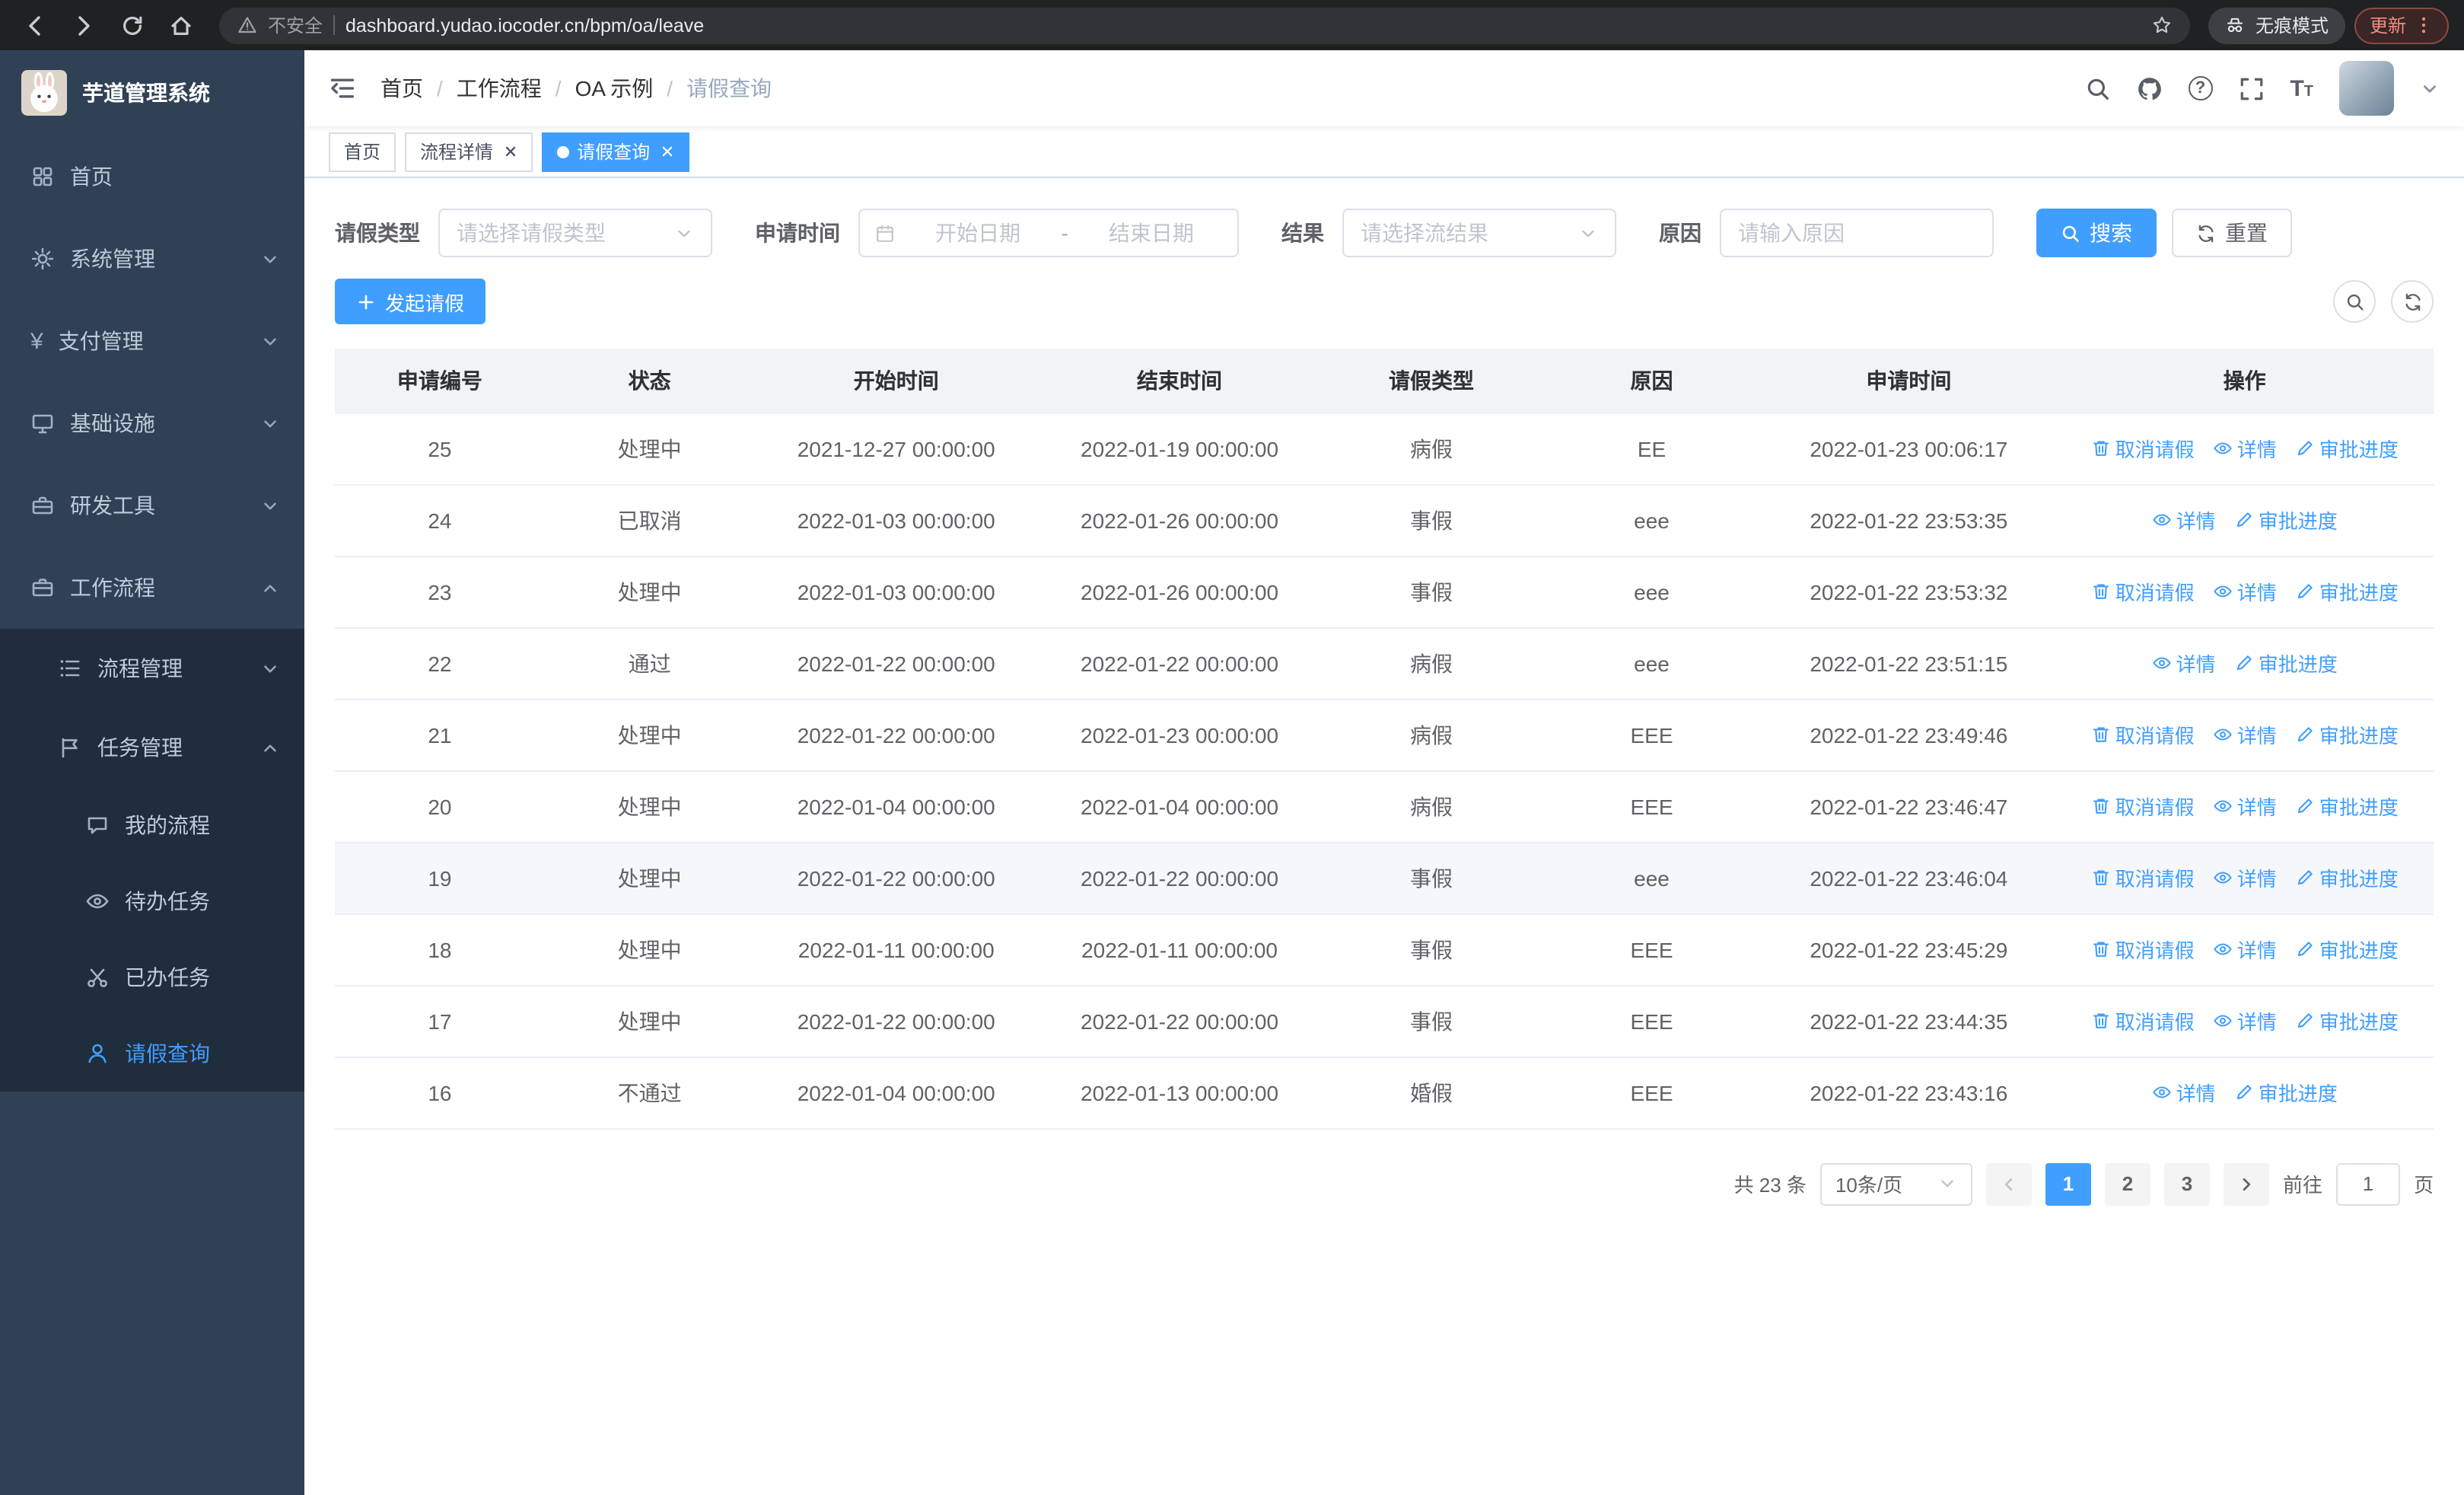 Image resolution: width=2464 pixels, height=1495 pixels. I want to click on sidebar-item-workflow: 工作流程, so click(152, 588).